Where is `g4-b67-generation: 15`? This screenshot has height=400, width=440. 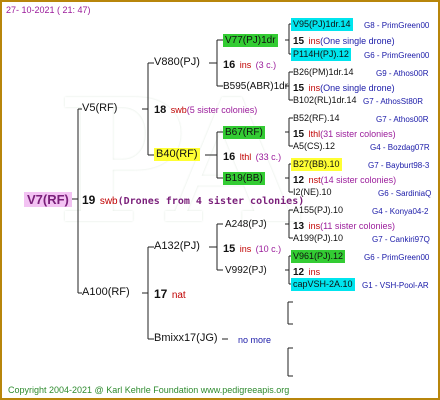 g4-b67-generation: 15 is located at coordinates (299, 134).